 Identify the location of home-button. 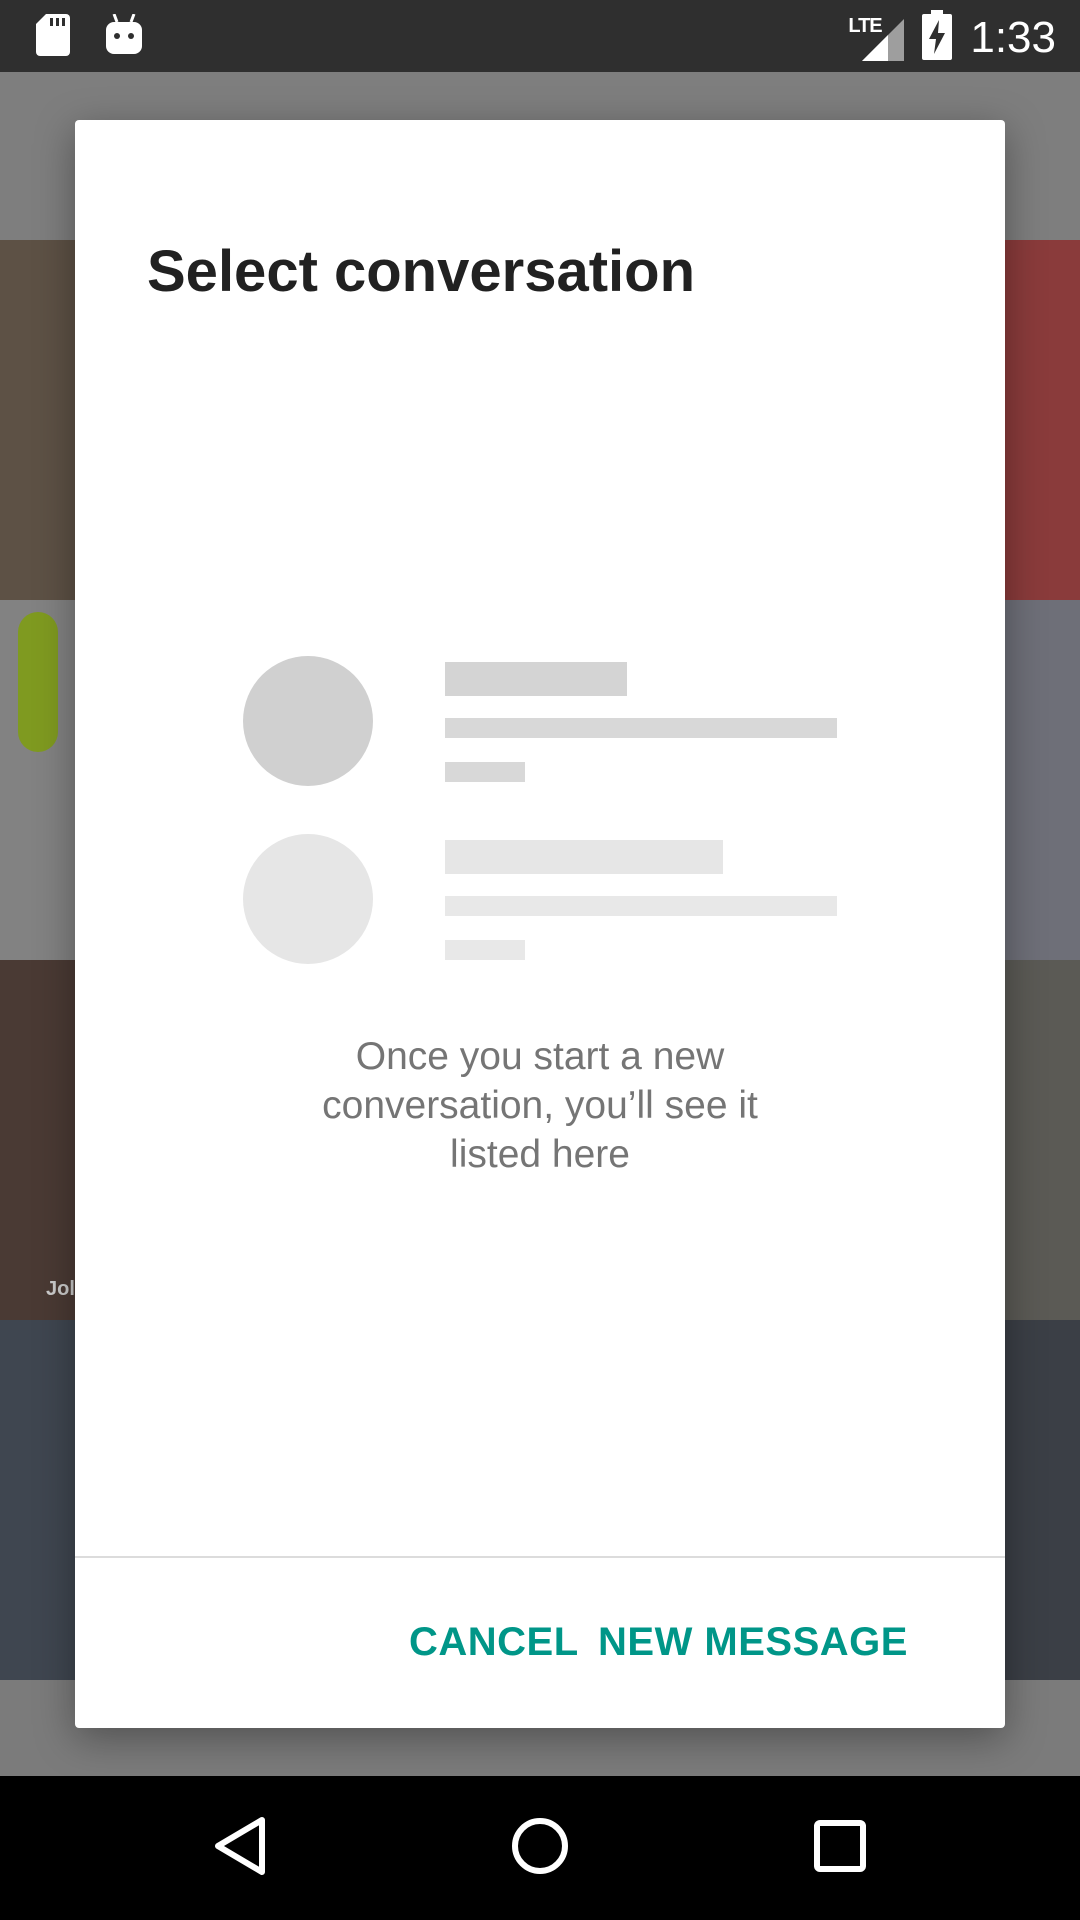
(540, 1848).